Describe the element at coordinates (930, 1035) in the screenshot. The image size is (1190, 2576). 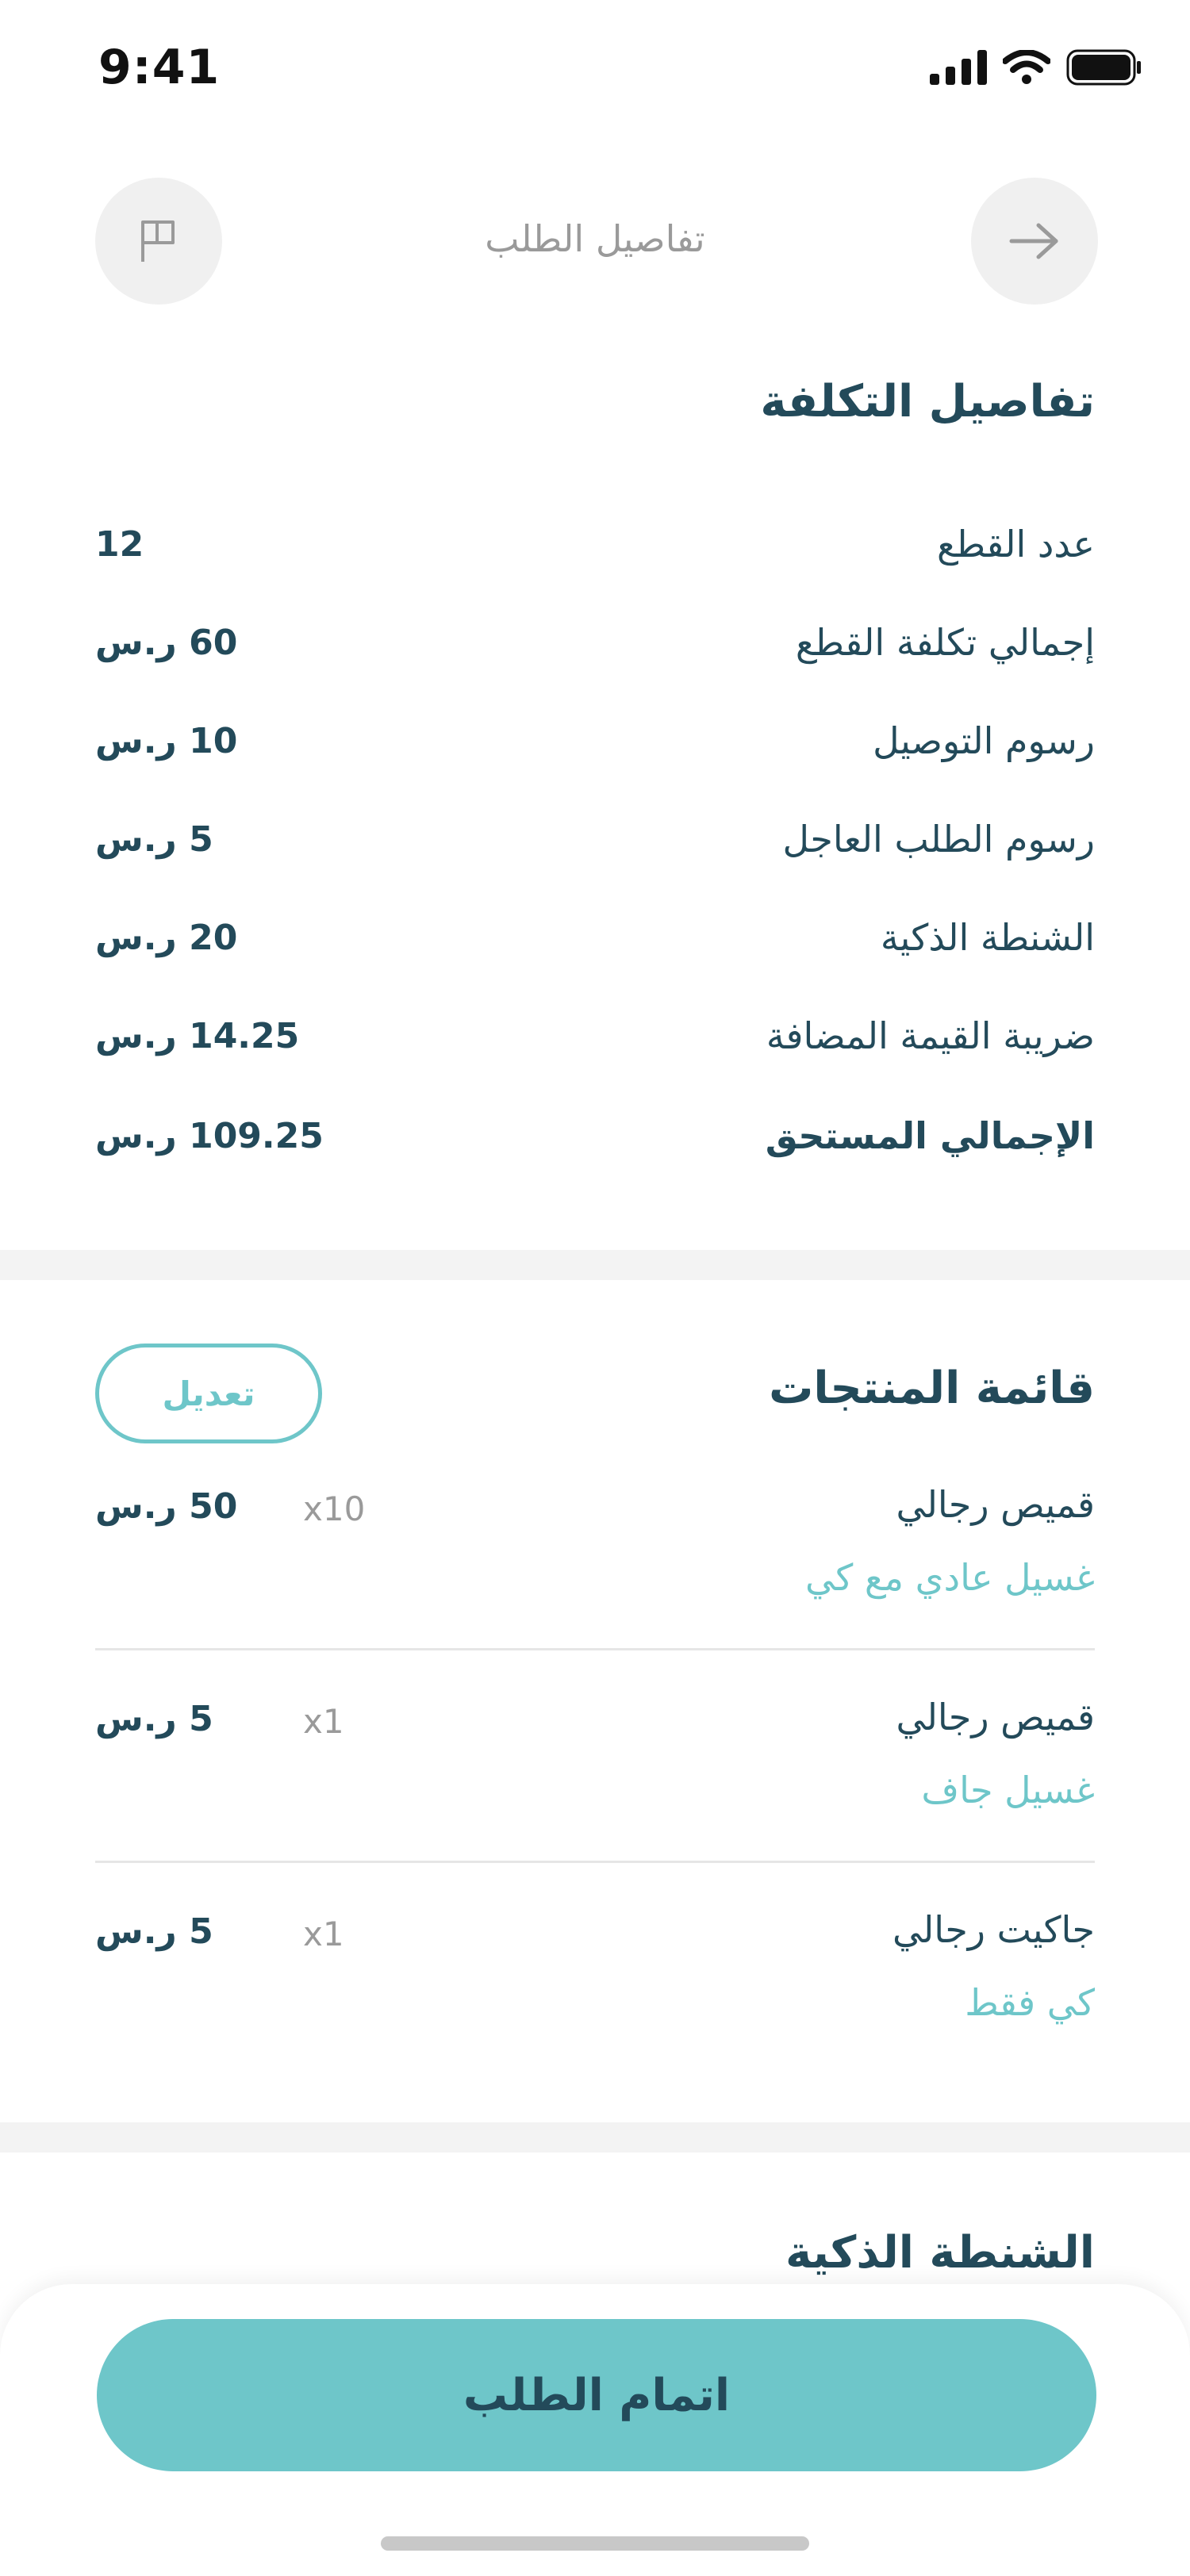
I see `cost-label: ضريبة القيمة المضافة` at that location.